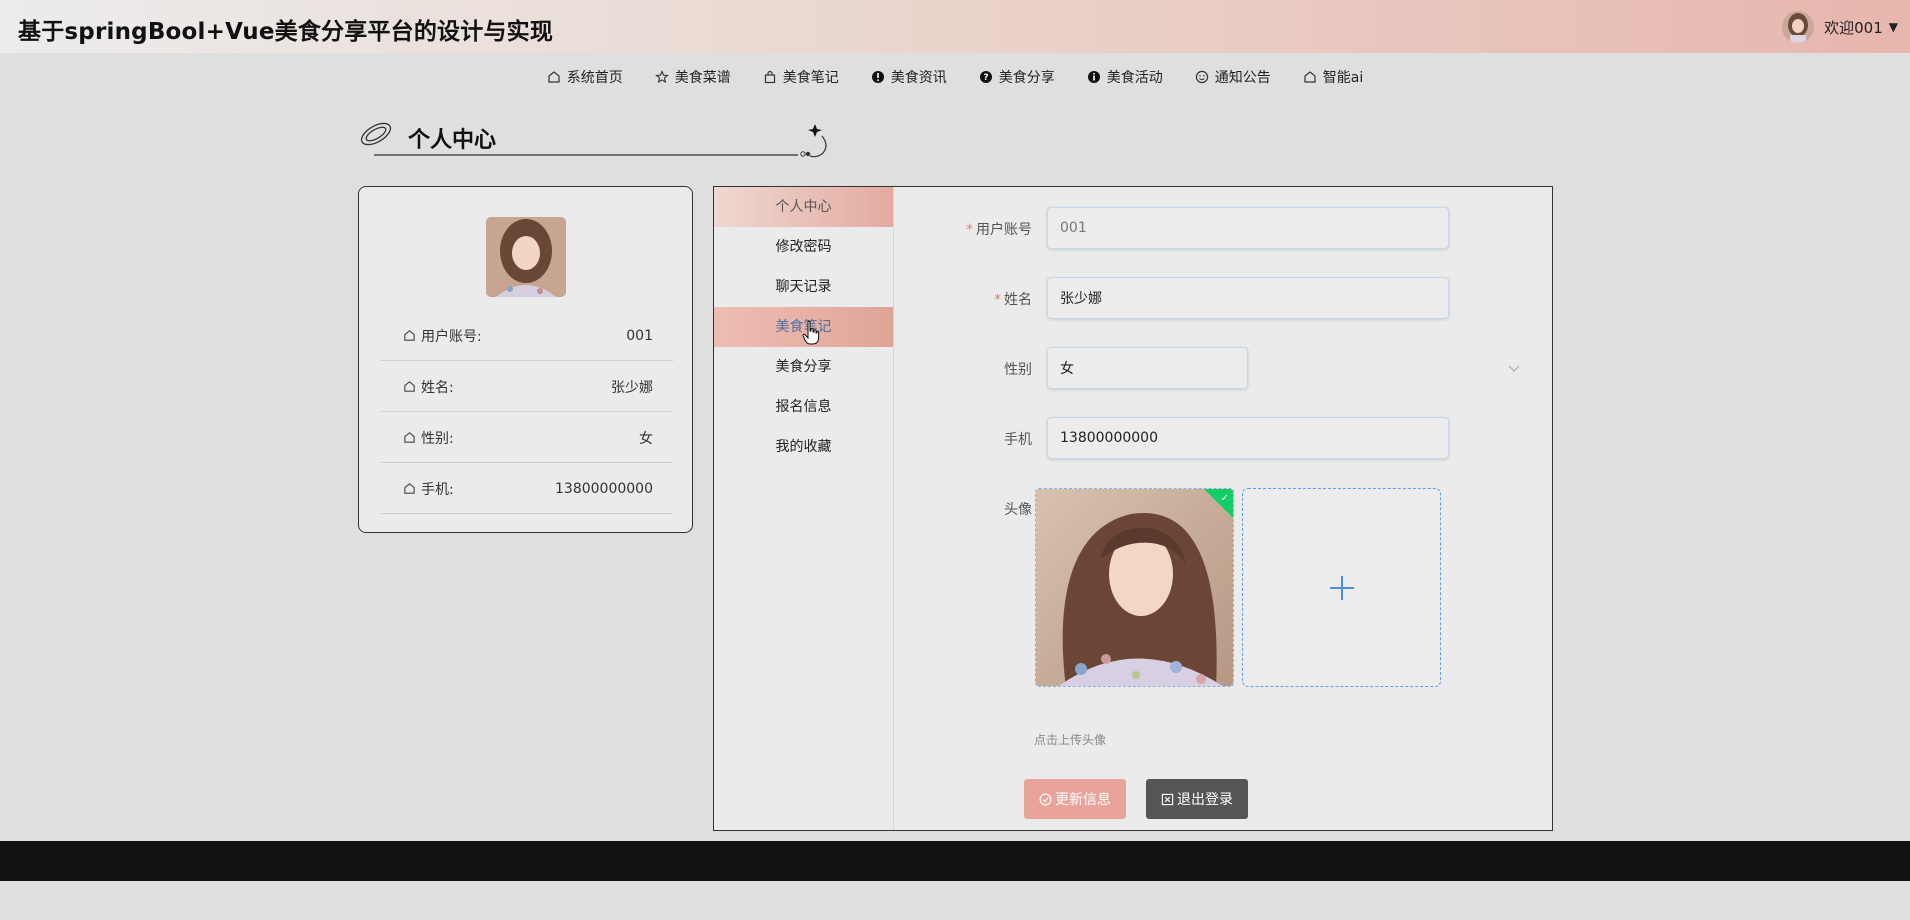 The image size is (1910, 920). I want to click on gender-select: 女, so click(1147, 368).